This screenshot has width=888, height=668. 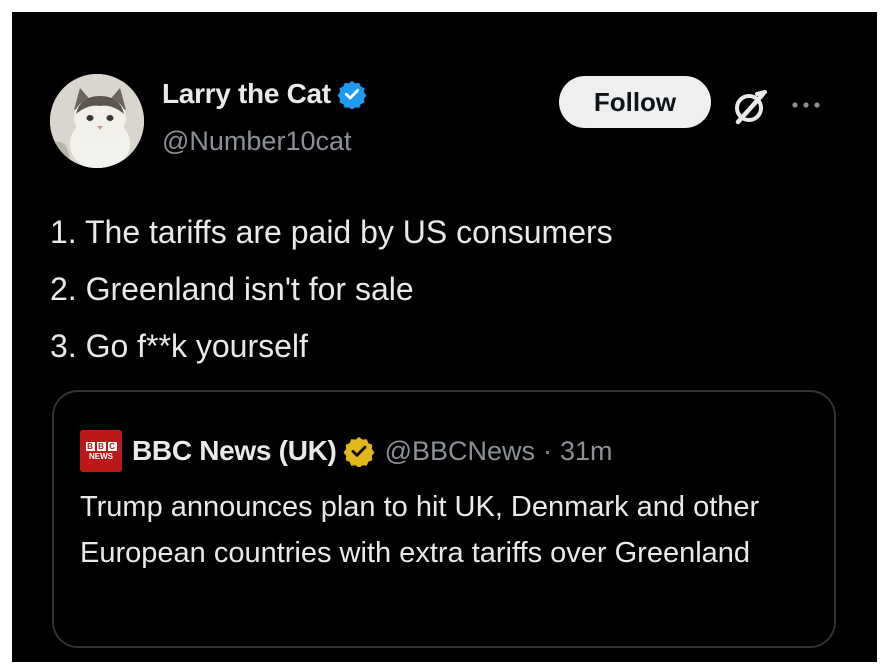 I want to click on quoted-tweet-header: BBC NEWS BBC News (UK) @BBCNews · 31m, so click(x=346, y=451).